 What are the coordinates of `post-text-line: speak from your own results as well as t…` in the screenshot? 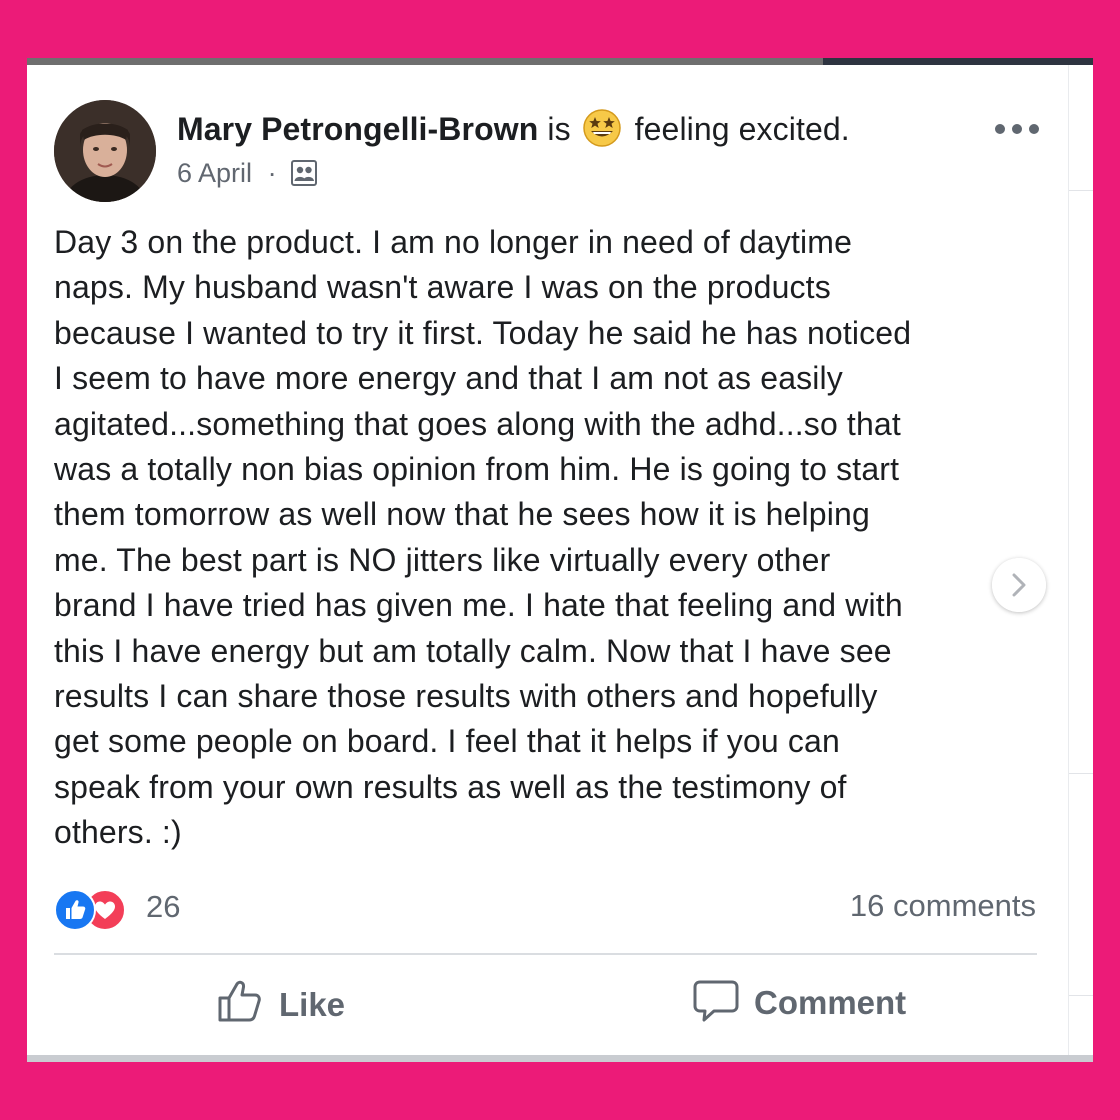 It's located at (450, 786).